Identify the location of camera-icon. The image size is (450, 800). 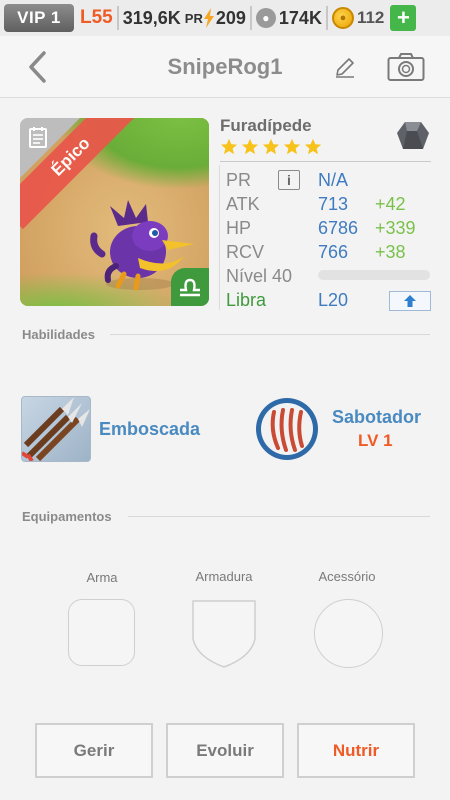
(406, 67).